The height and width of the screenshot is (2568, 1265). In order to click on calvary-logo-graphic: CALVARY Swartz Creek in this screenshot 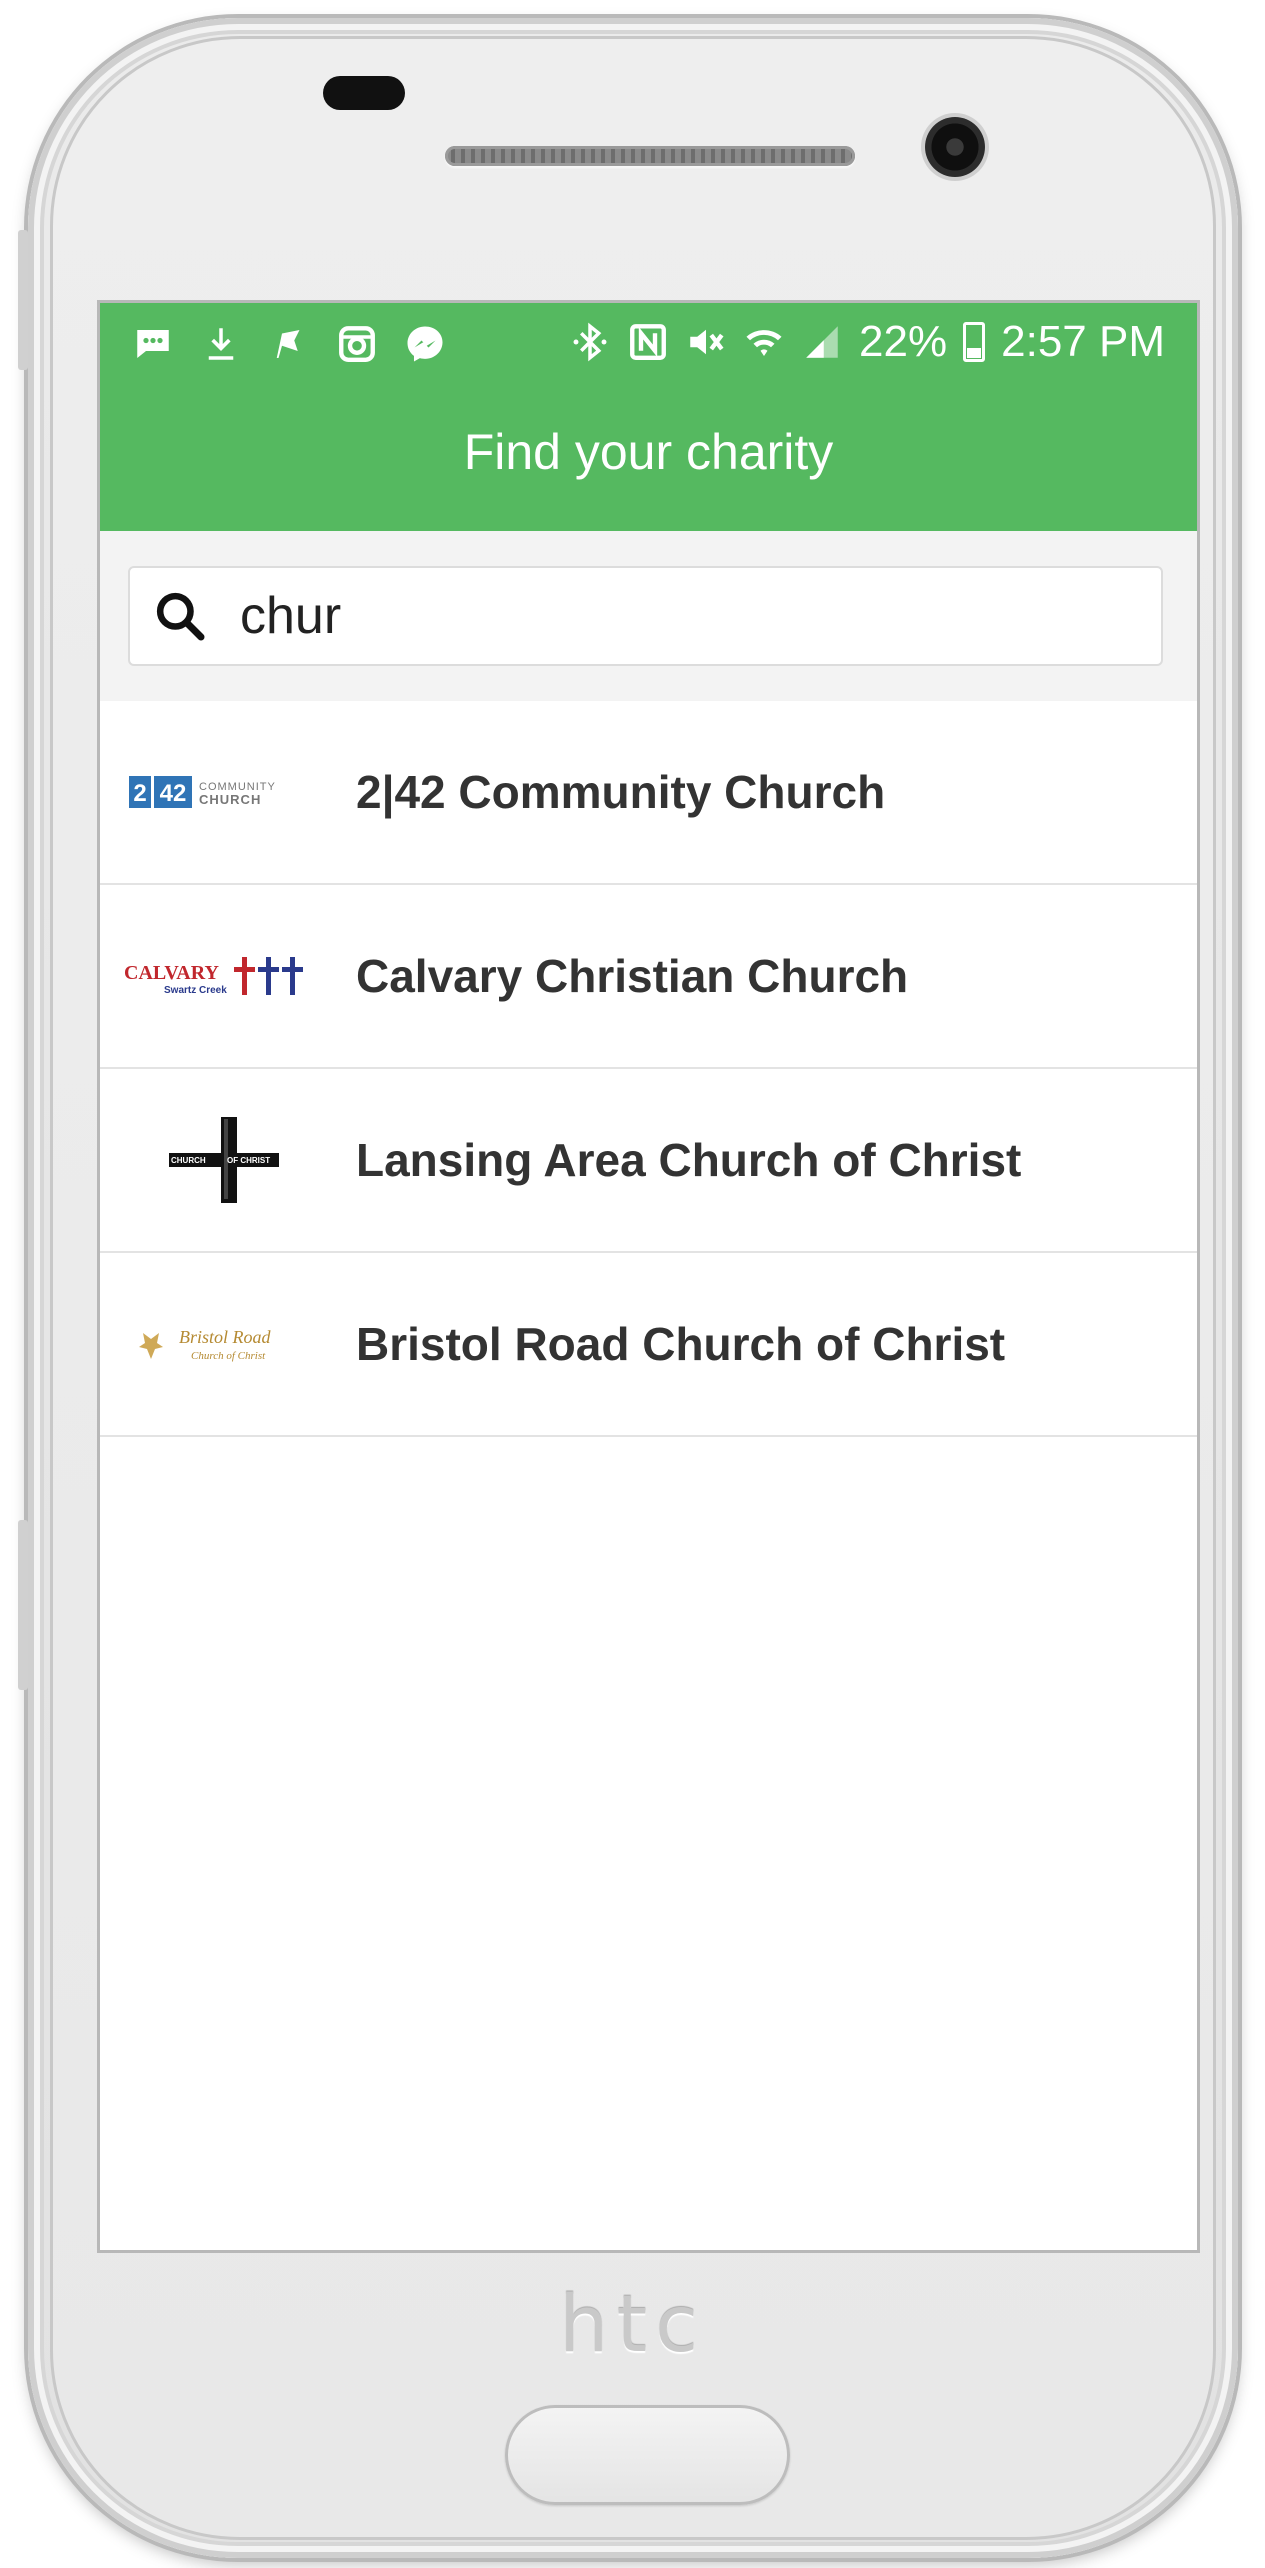, I will do `click(213, 976)`.